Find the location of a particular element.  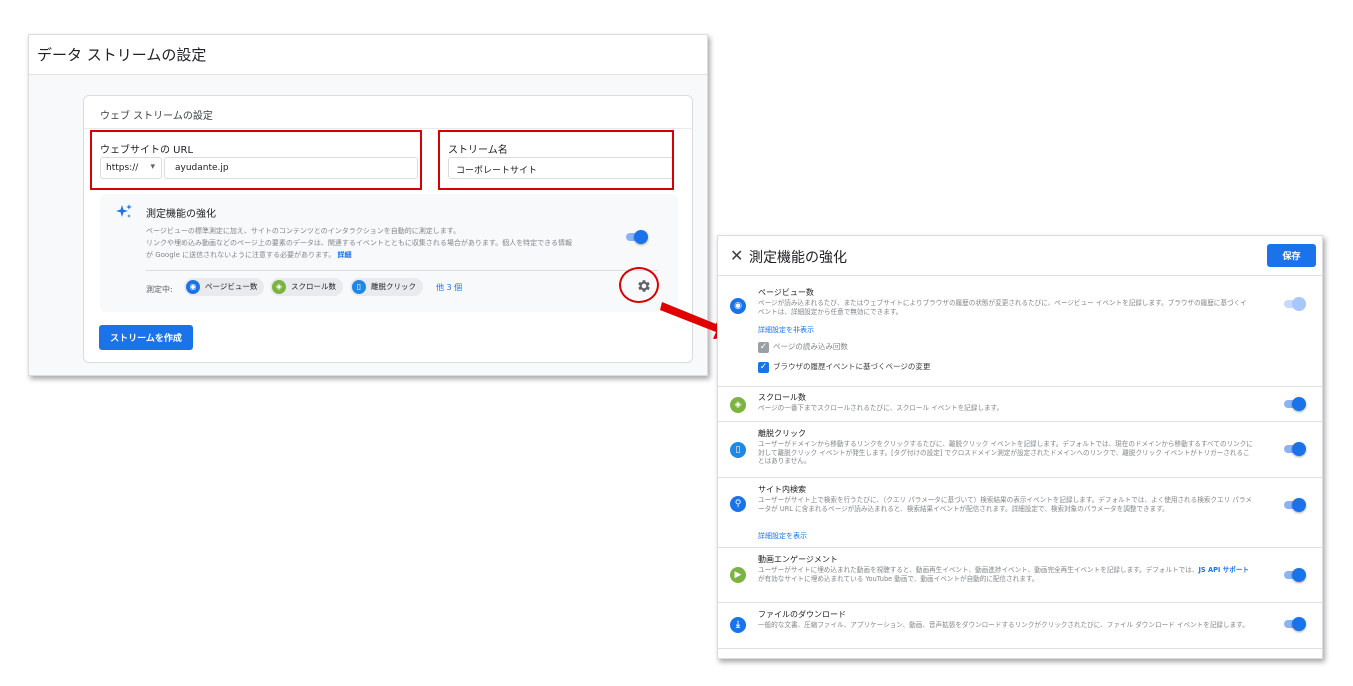

close-icon: ✕ is located at coordinates (736, 255).